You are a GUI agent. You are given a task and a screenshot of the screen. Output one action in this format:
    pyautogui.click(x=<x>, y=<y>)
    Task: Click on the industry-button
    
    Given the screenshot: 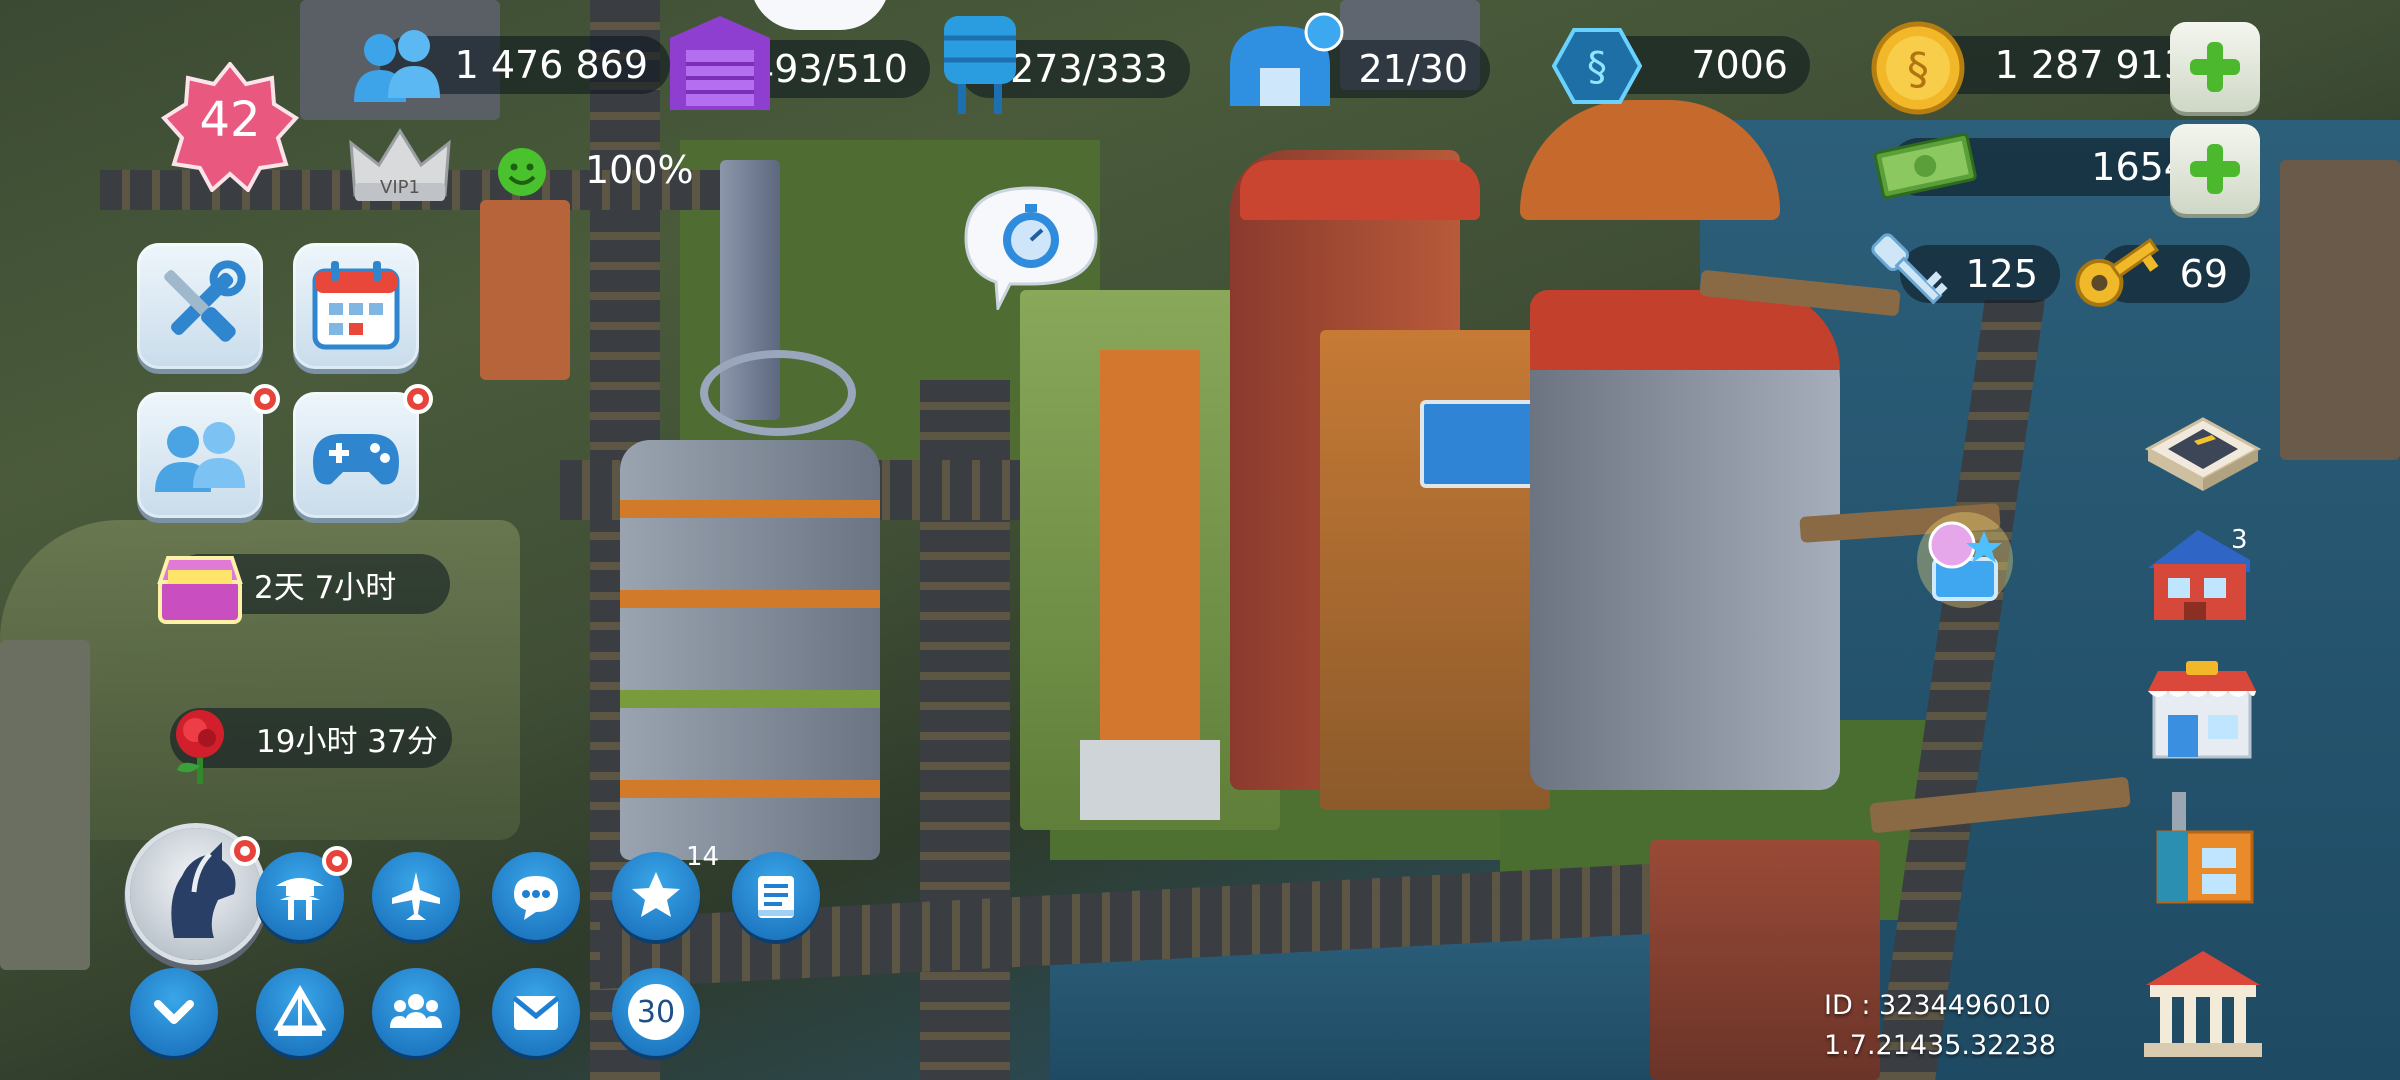 What is the action you would take?
    pyautogui.click(x=2203, y=846)
    